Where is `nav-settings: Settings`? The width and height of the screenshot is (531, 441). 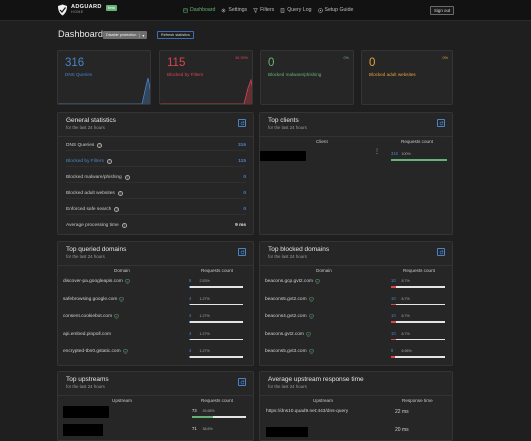
nav-settings: Settings is located at coordinates (234, 10).